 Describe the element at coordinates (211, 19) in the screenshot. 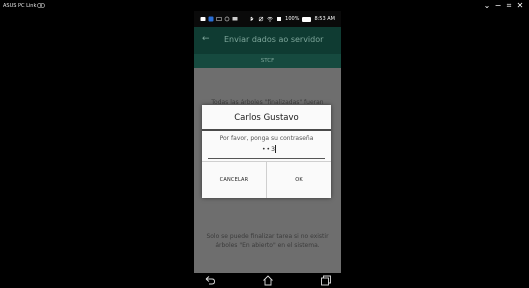

I see `app-blue-icon` at that location.